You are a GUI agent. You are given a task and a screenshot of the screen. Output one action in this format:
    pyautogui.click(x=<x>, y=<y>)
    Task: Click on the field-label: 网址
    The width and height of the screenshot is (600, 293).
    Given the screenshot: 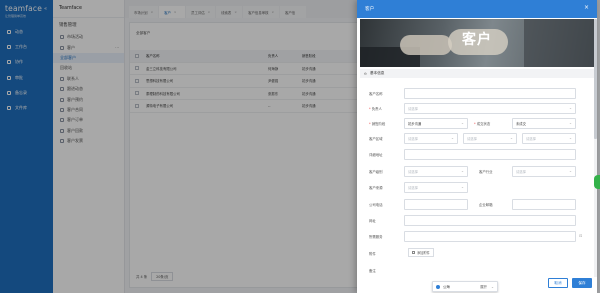 What is the action you would take?
    pyautogui.click(x=372, y=221)
    